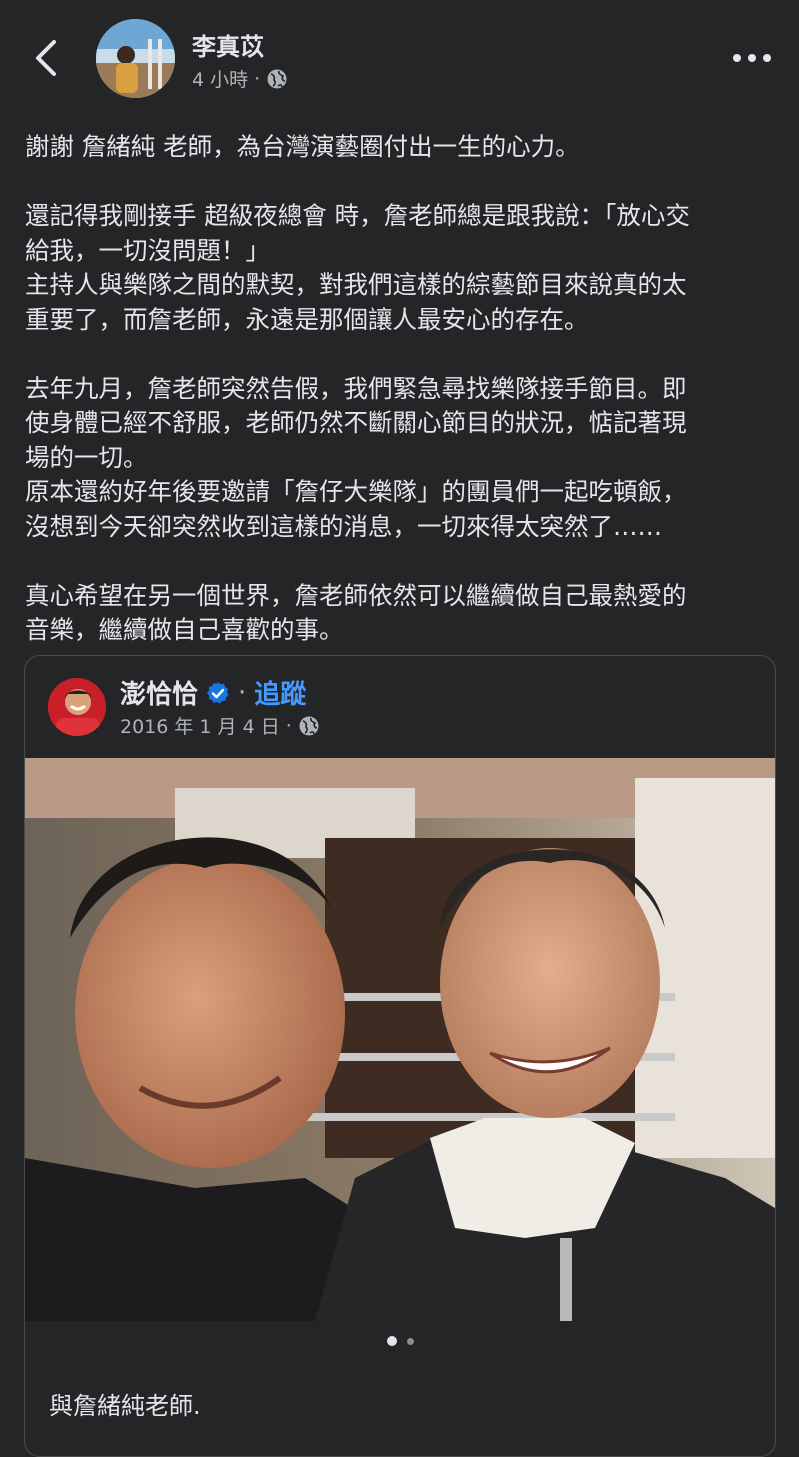 The image size is (799, 1457). What do you see at coordinates (200, 725) in the screenshot?
I see `shared-post-date: 2016 年 1 月 4 日` at bounding box center [200, 725].